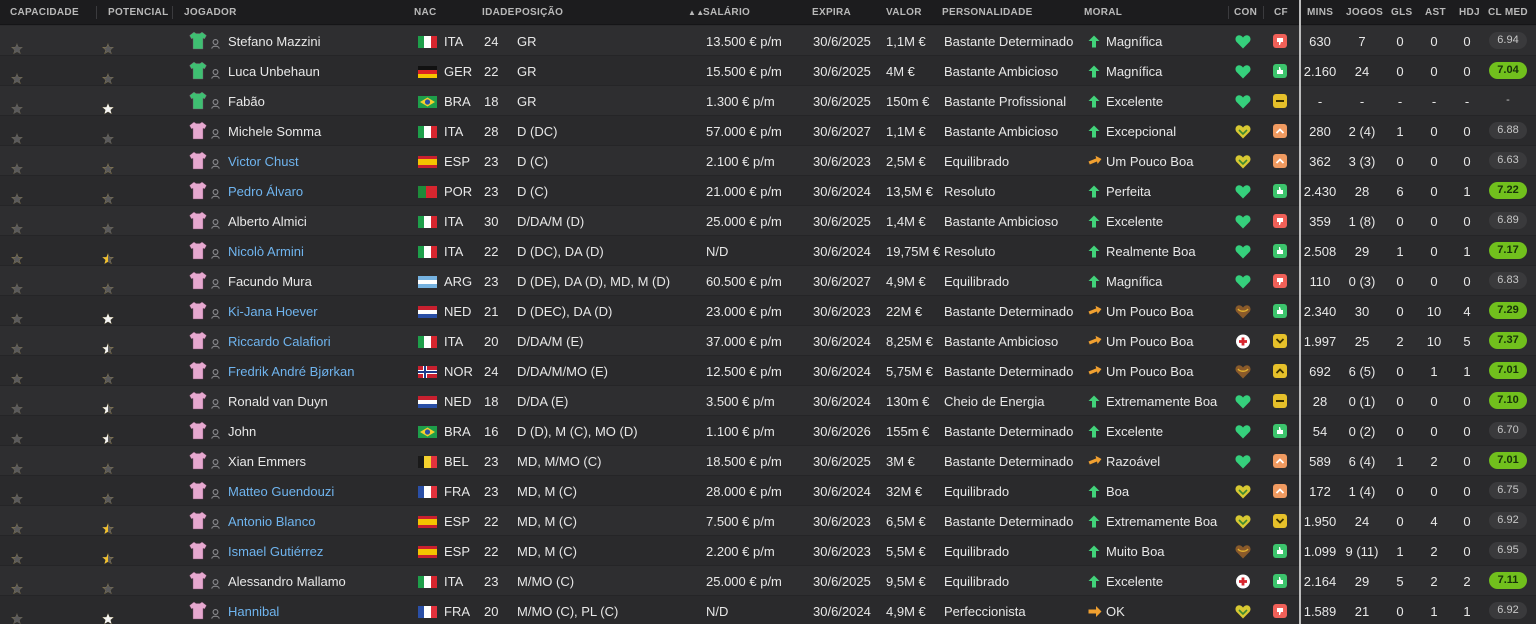 The height and width of the screenshot is (624, 1536). What do you see at coordinates (491, 311) in the screenshot?
I see `age-value: 21` at bounding box center [491, 311].